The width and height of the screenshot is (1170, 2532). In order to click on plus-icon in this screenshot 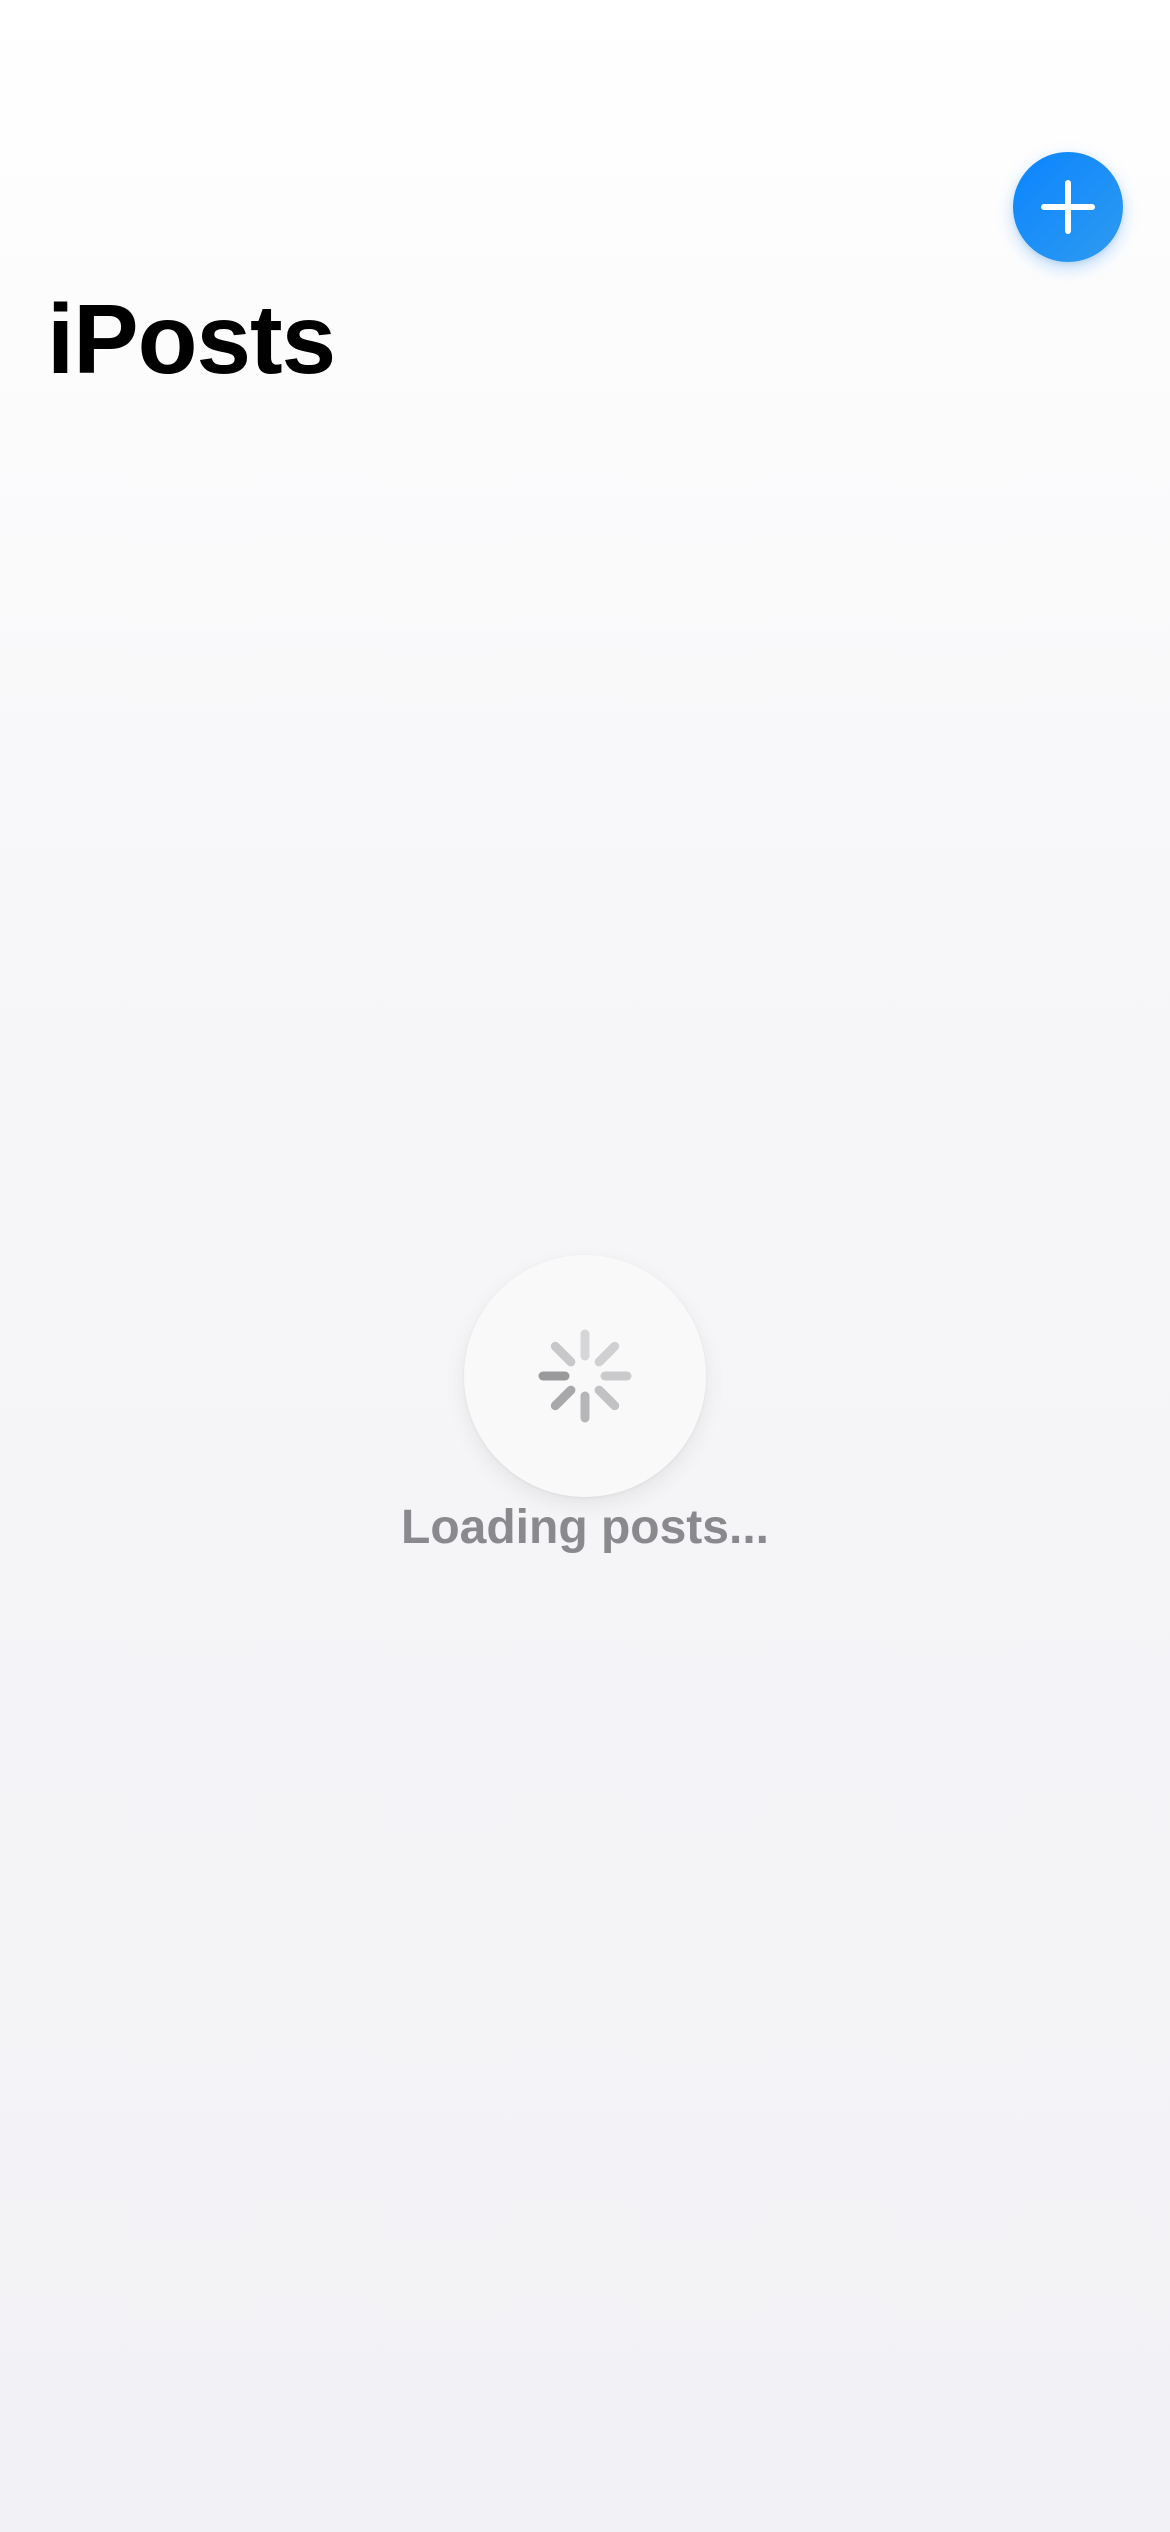, I will do `click(1068, 207)`.